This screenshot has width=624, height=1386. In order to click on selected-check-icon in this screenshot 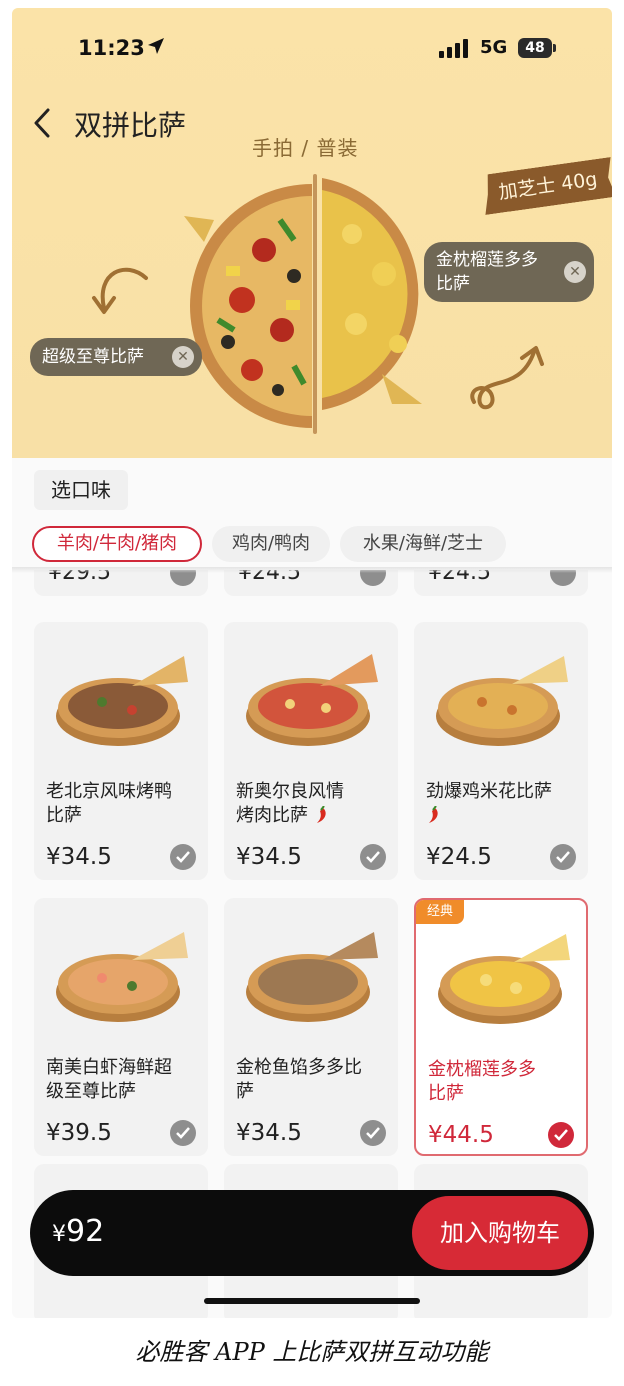, I will do `click(561, 1135)`.